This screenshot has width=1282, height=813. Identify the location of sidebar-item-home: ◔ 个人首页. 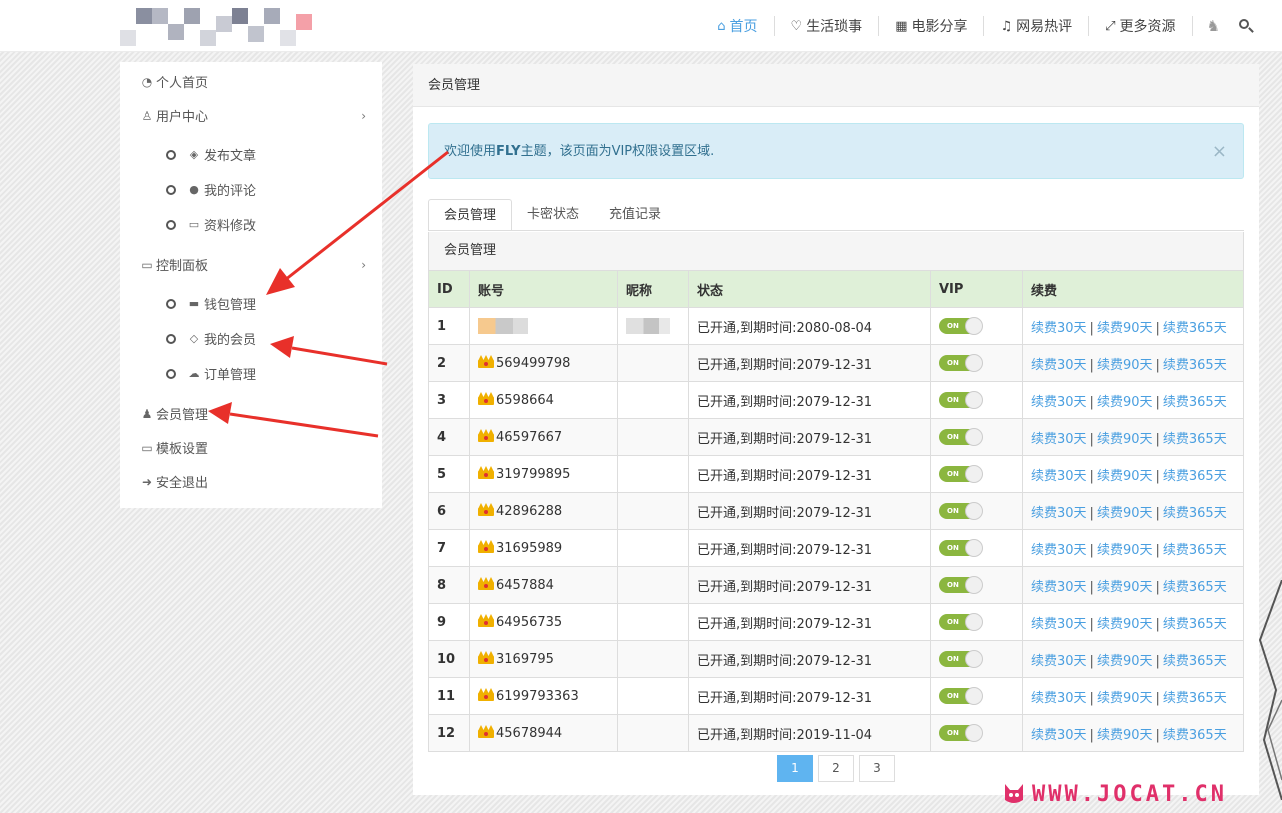
(174, 82).